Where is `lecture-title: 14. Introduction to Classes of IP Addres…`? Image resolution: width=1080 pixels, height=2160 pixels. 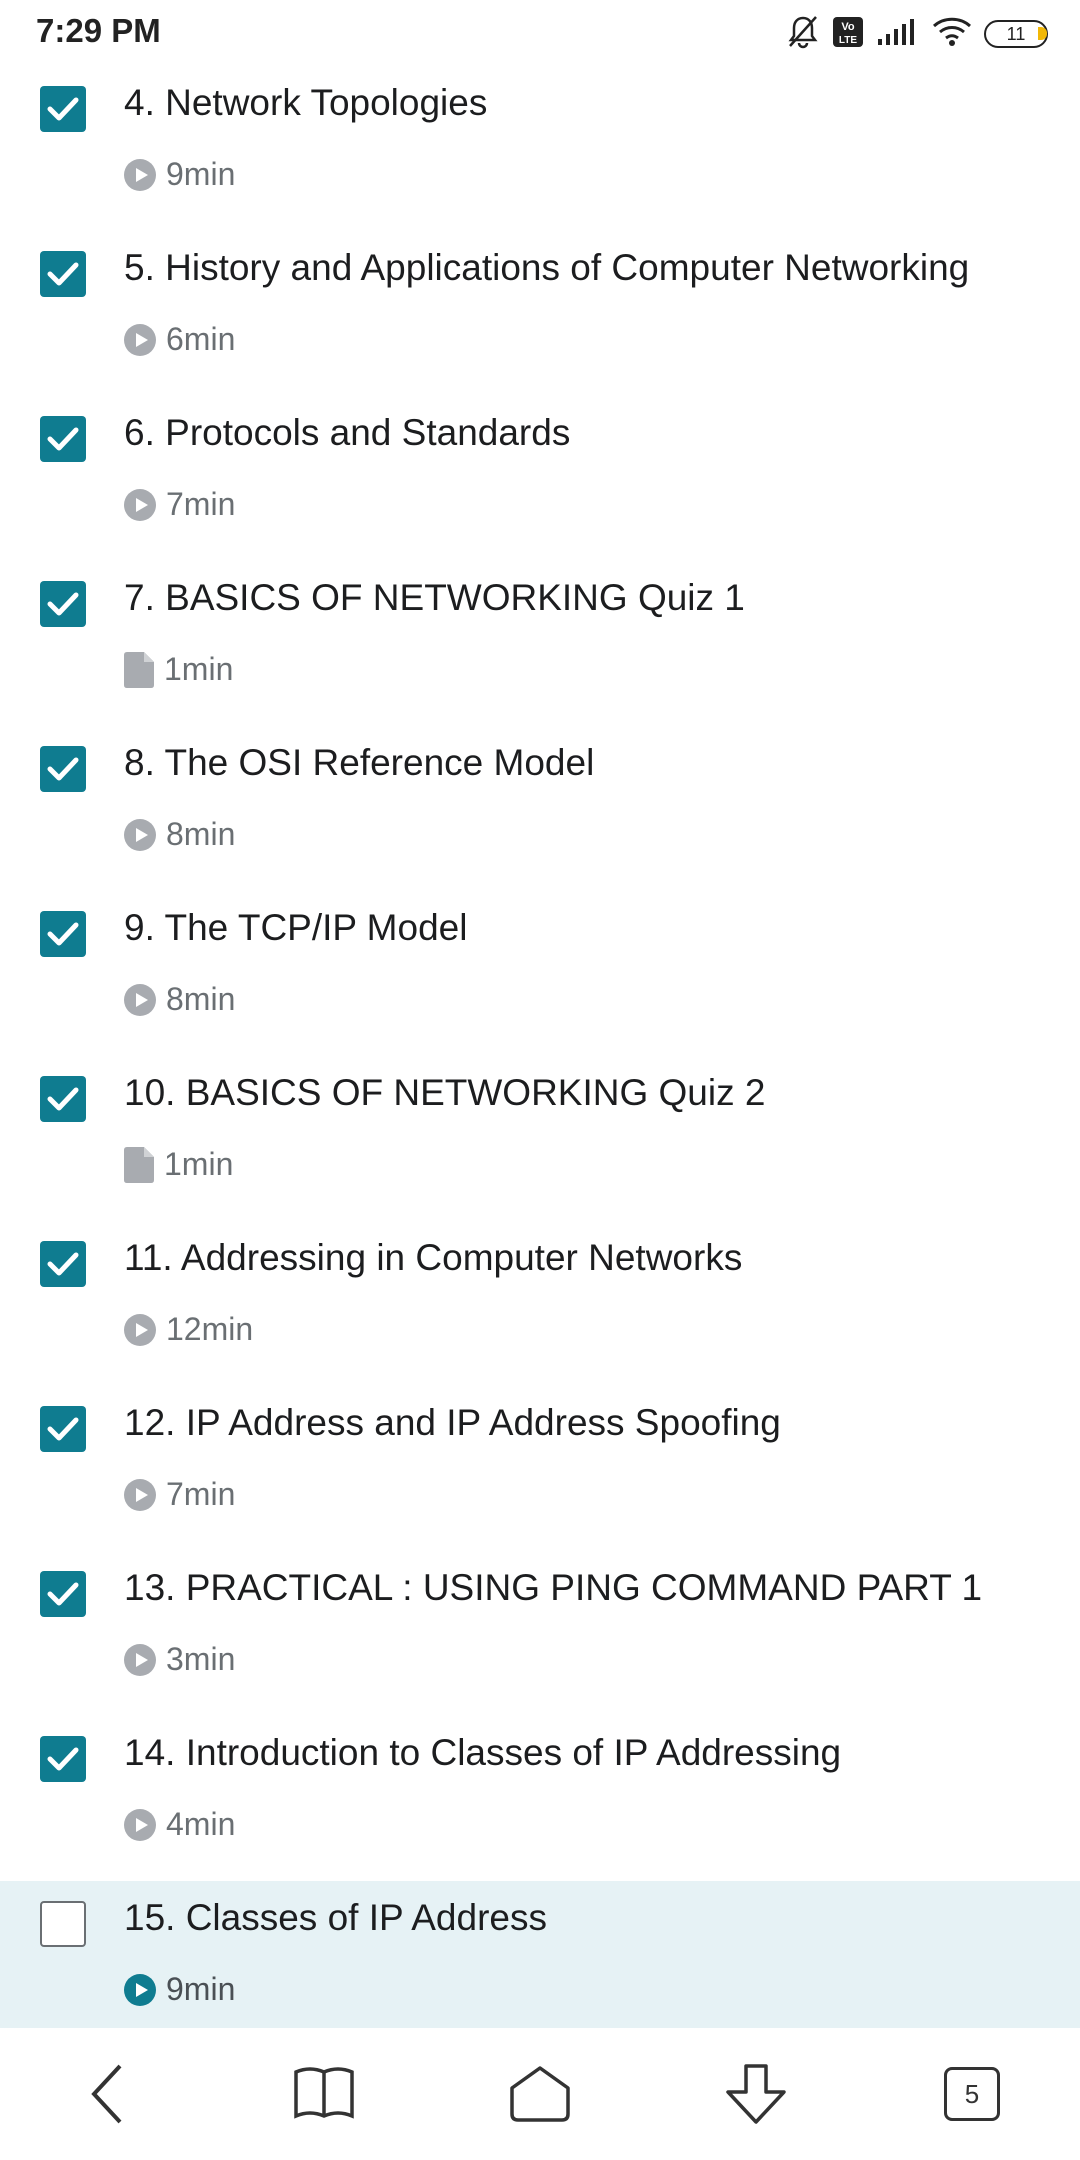
lecture-title: 14. Introduction to Classes of IP Addres… is located at coordinates (483, 1752).